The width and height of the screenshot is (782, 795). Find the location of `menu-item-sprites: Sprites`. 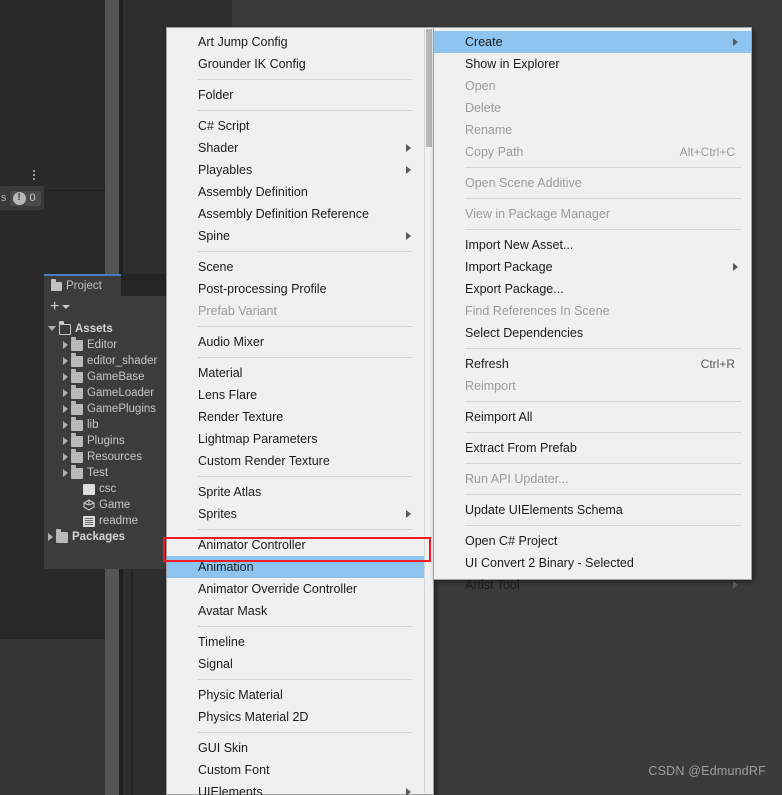

menu-item-sprites: Sprites is located at coordinates (295, 514).